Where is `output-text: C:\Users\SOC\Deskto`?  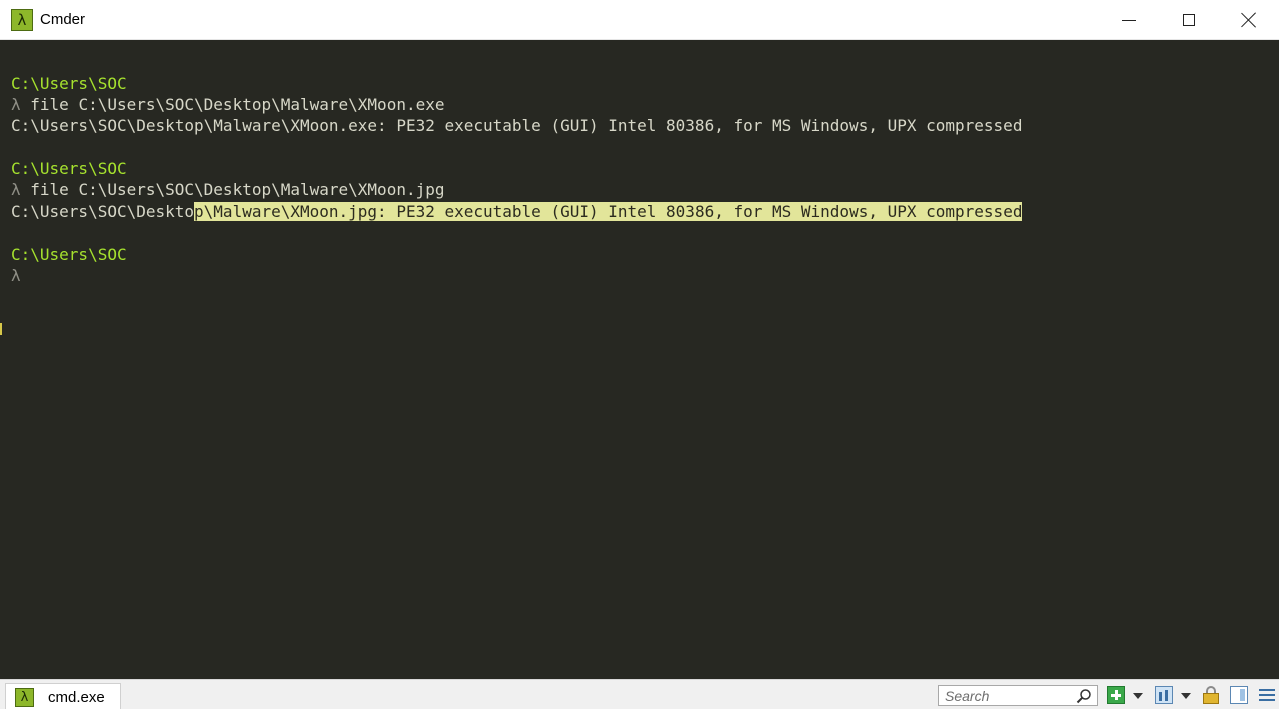 output-text: C:\Users\SOC\Deskto is located at coordinates (103, 211).